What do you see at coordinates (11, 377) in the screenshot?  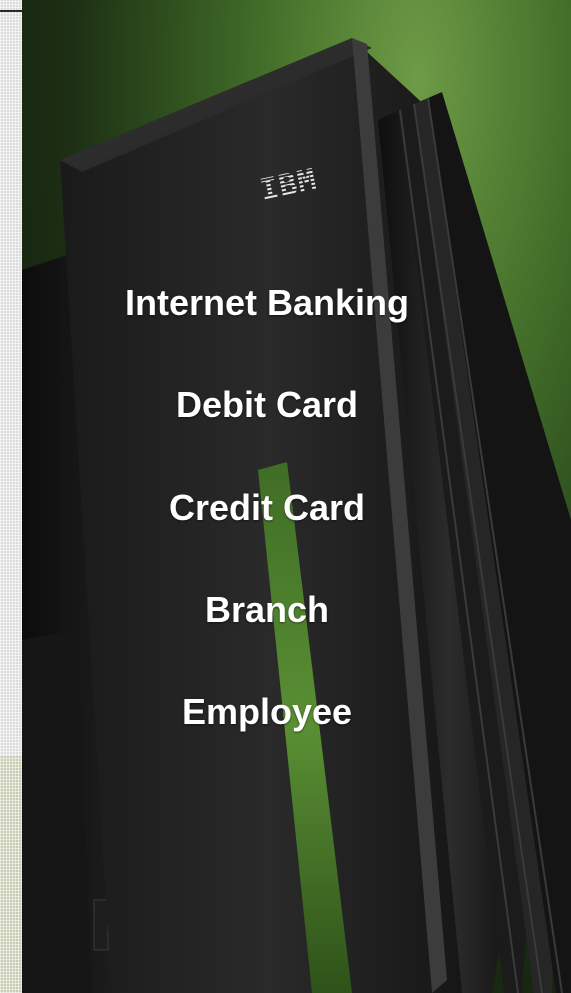 I see `left-pattern-strip` at bounding box center [11, 377].